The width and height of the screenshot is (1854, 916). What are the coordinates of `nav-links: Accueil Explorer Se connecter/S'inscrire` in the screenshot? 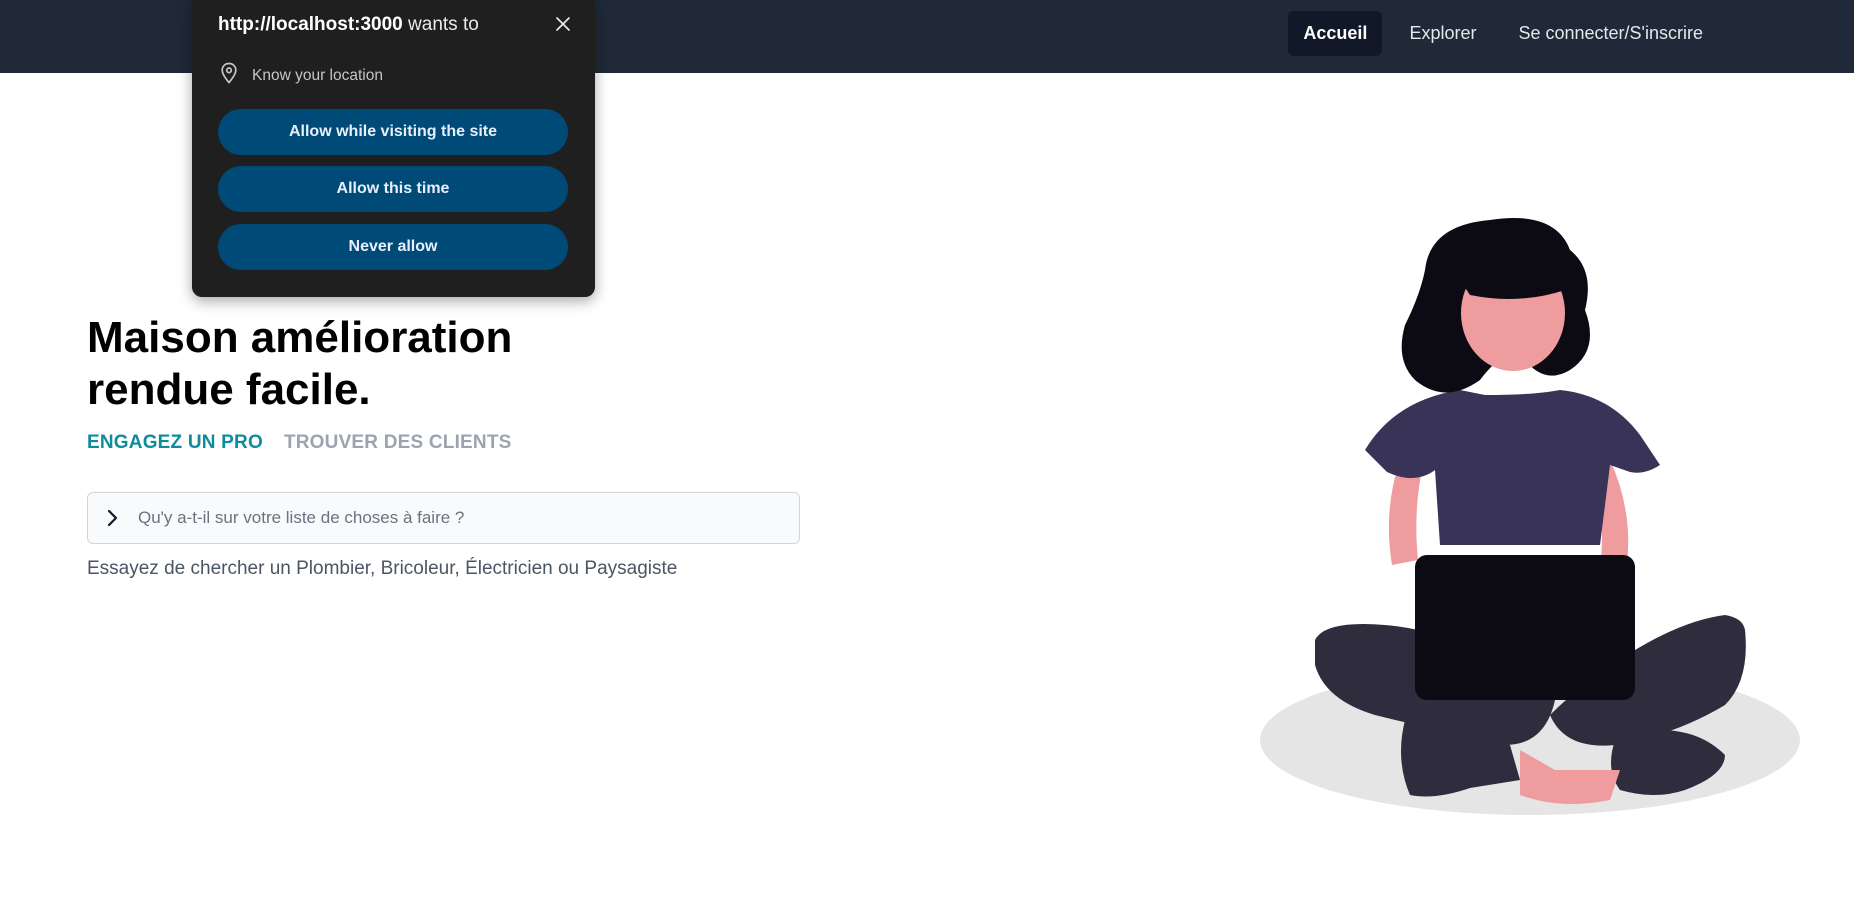 It's located at (1503, 33).